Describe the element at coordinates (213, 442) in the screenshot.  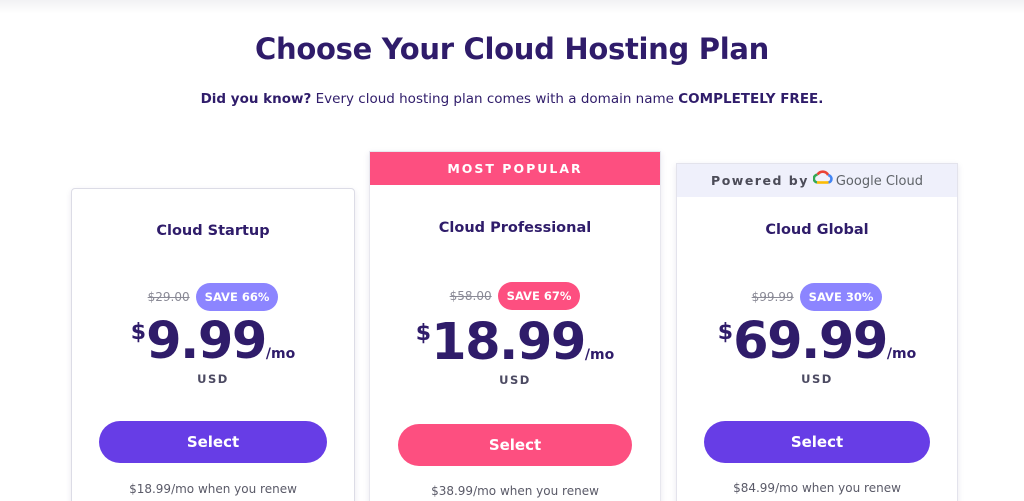
I see `select-button-cloud-startup: Select` at that location.